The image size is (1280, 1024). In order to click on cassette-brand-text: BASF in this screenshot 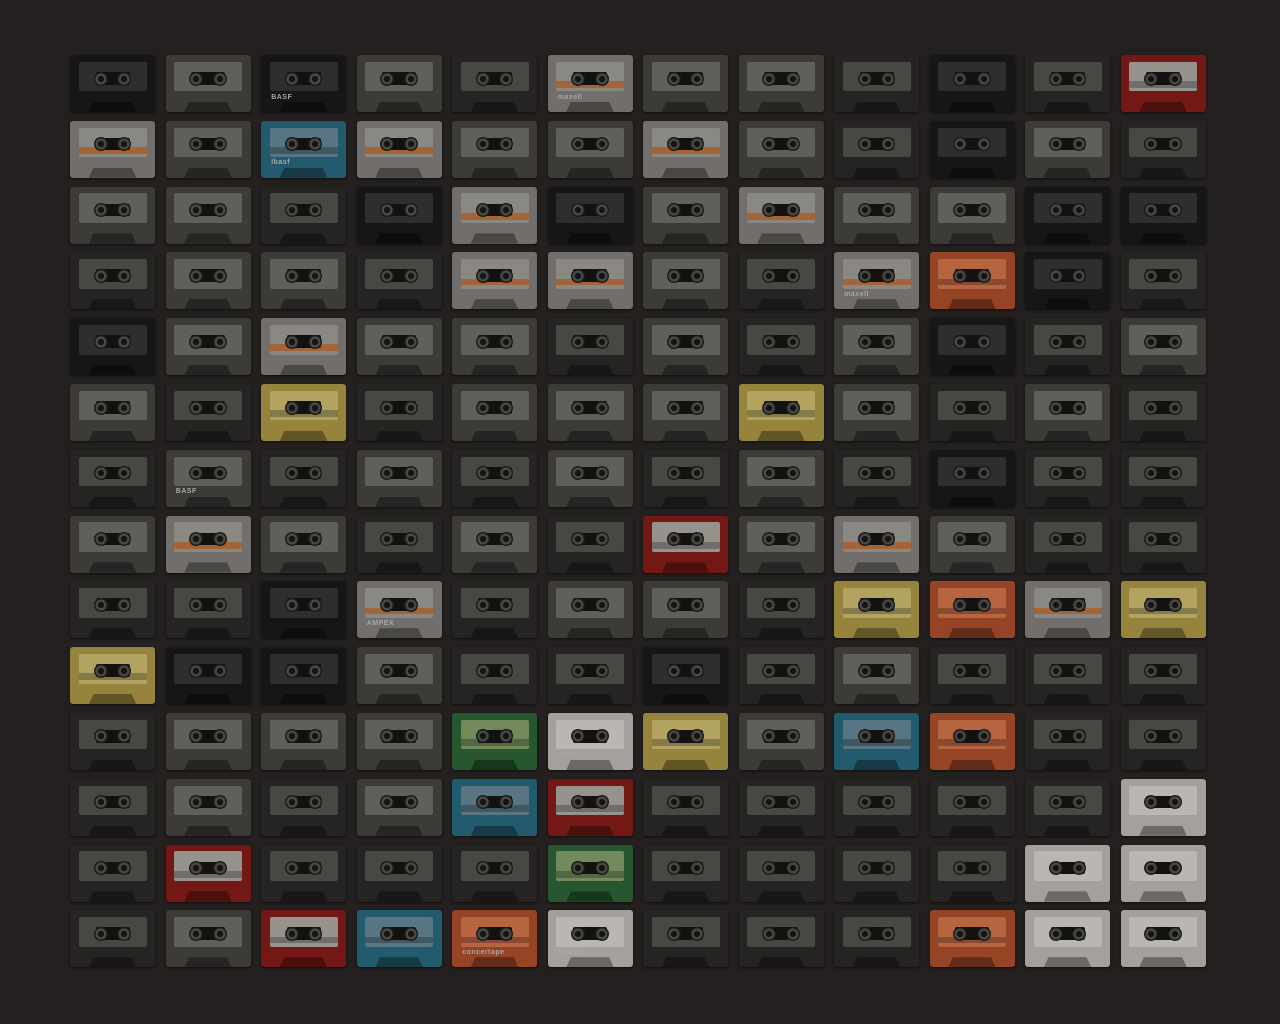, I will do `click(282, 97)`.